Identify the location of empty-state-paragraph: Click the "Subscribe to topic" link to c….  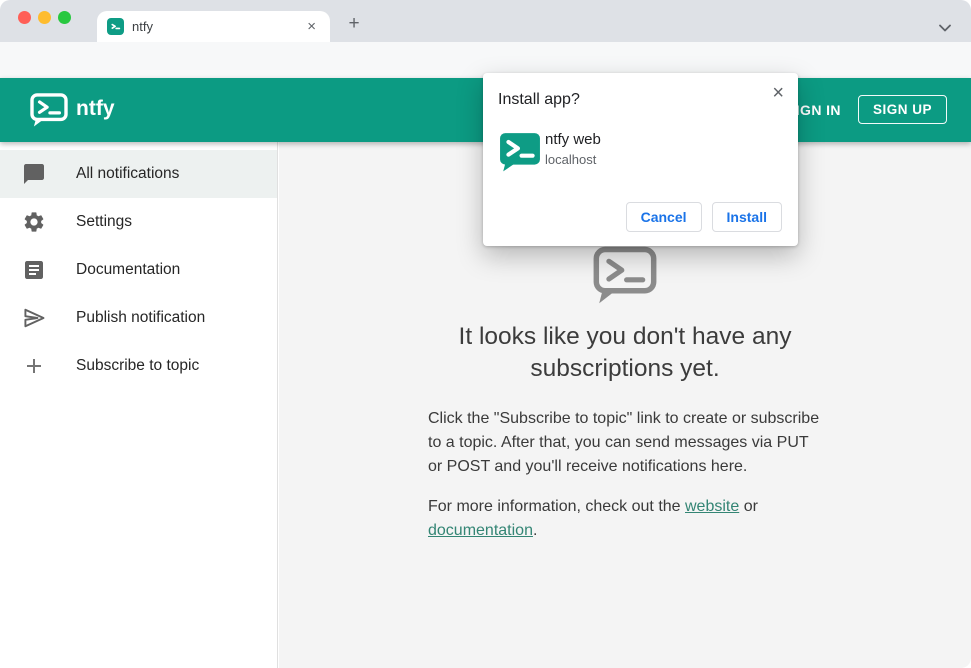
(624, 442).